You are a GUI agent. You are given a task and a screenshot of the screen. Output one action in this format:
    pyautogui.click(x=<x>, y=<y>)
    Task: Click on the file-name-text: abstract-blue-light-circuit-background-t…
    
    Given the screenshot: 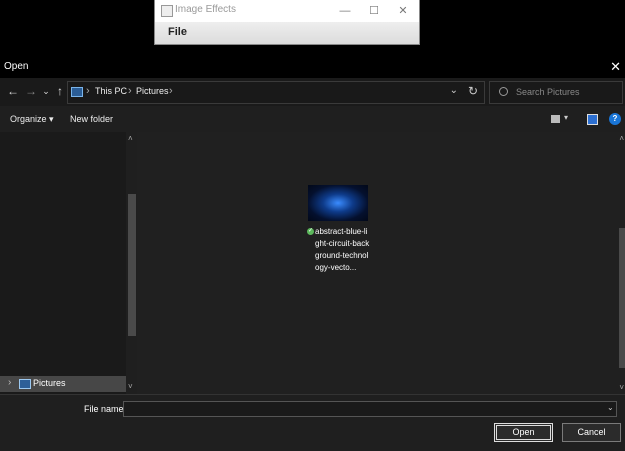 What is the action you would take?
    pyautogui.click(x=342, y=249)
    